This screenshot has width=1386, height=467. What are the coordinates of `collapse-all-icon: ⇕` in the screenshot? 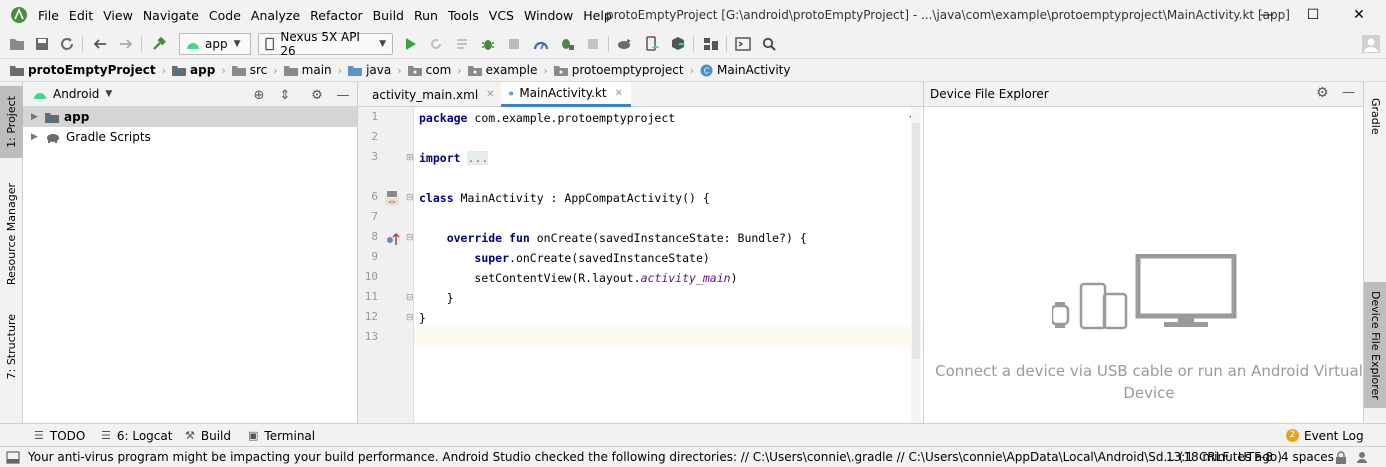 It's located at (285, 95).